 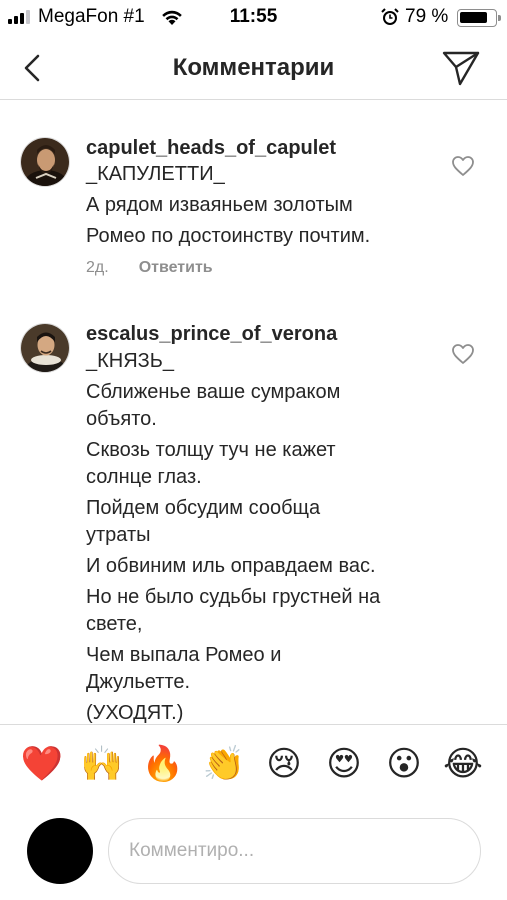 I want to click on comment-line: Ромео по достоинству почтим., so click(x=228, y=236).